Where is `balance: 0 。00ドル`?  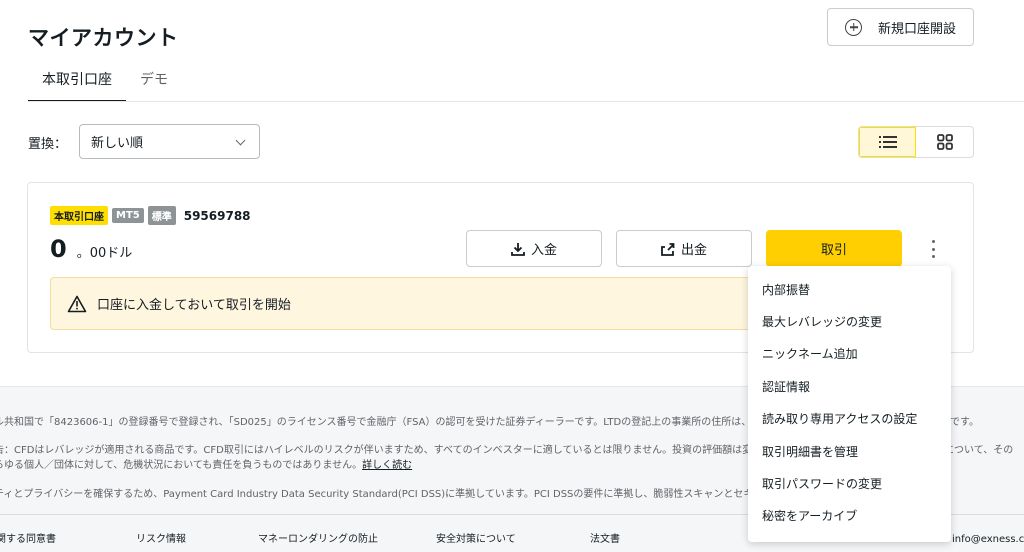 balance: 0 。00ドル is located at coordinates (91, 249).